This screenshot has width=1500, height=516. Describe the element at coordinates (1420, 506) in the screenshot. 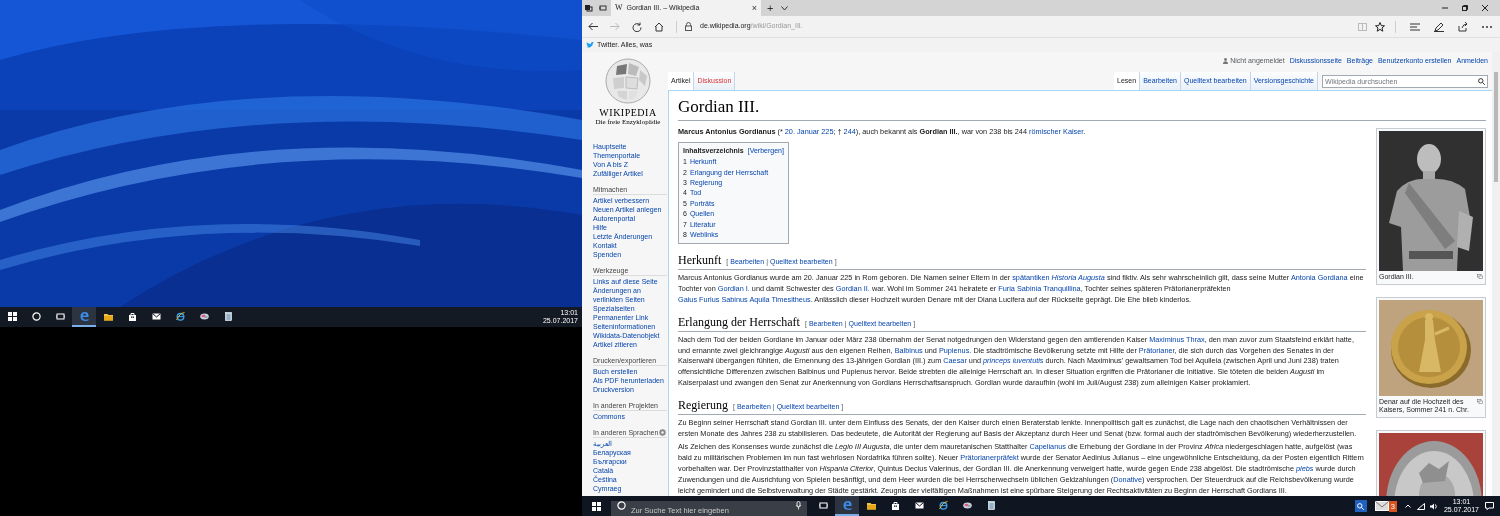

I see `network-icon` at that location.